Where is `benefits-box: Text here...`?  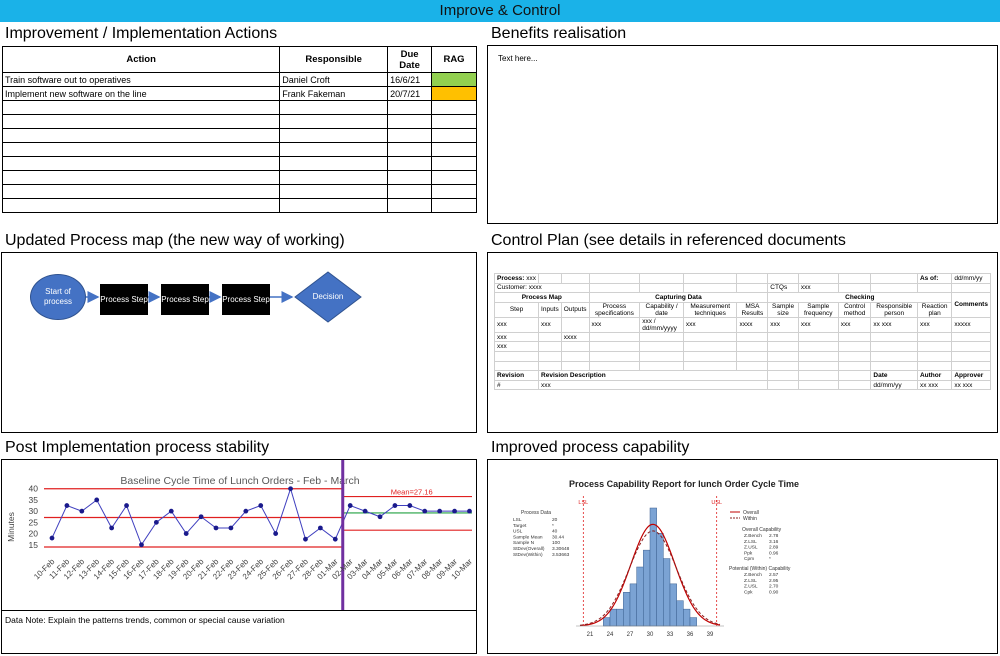 benefits-box: Text here... is located at coordinates (742, 134).